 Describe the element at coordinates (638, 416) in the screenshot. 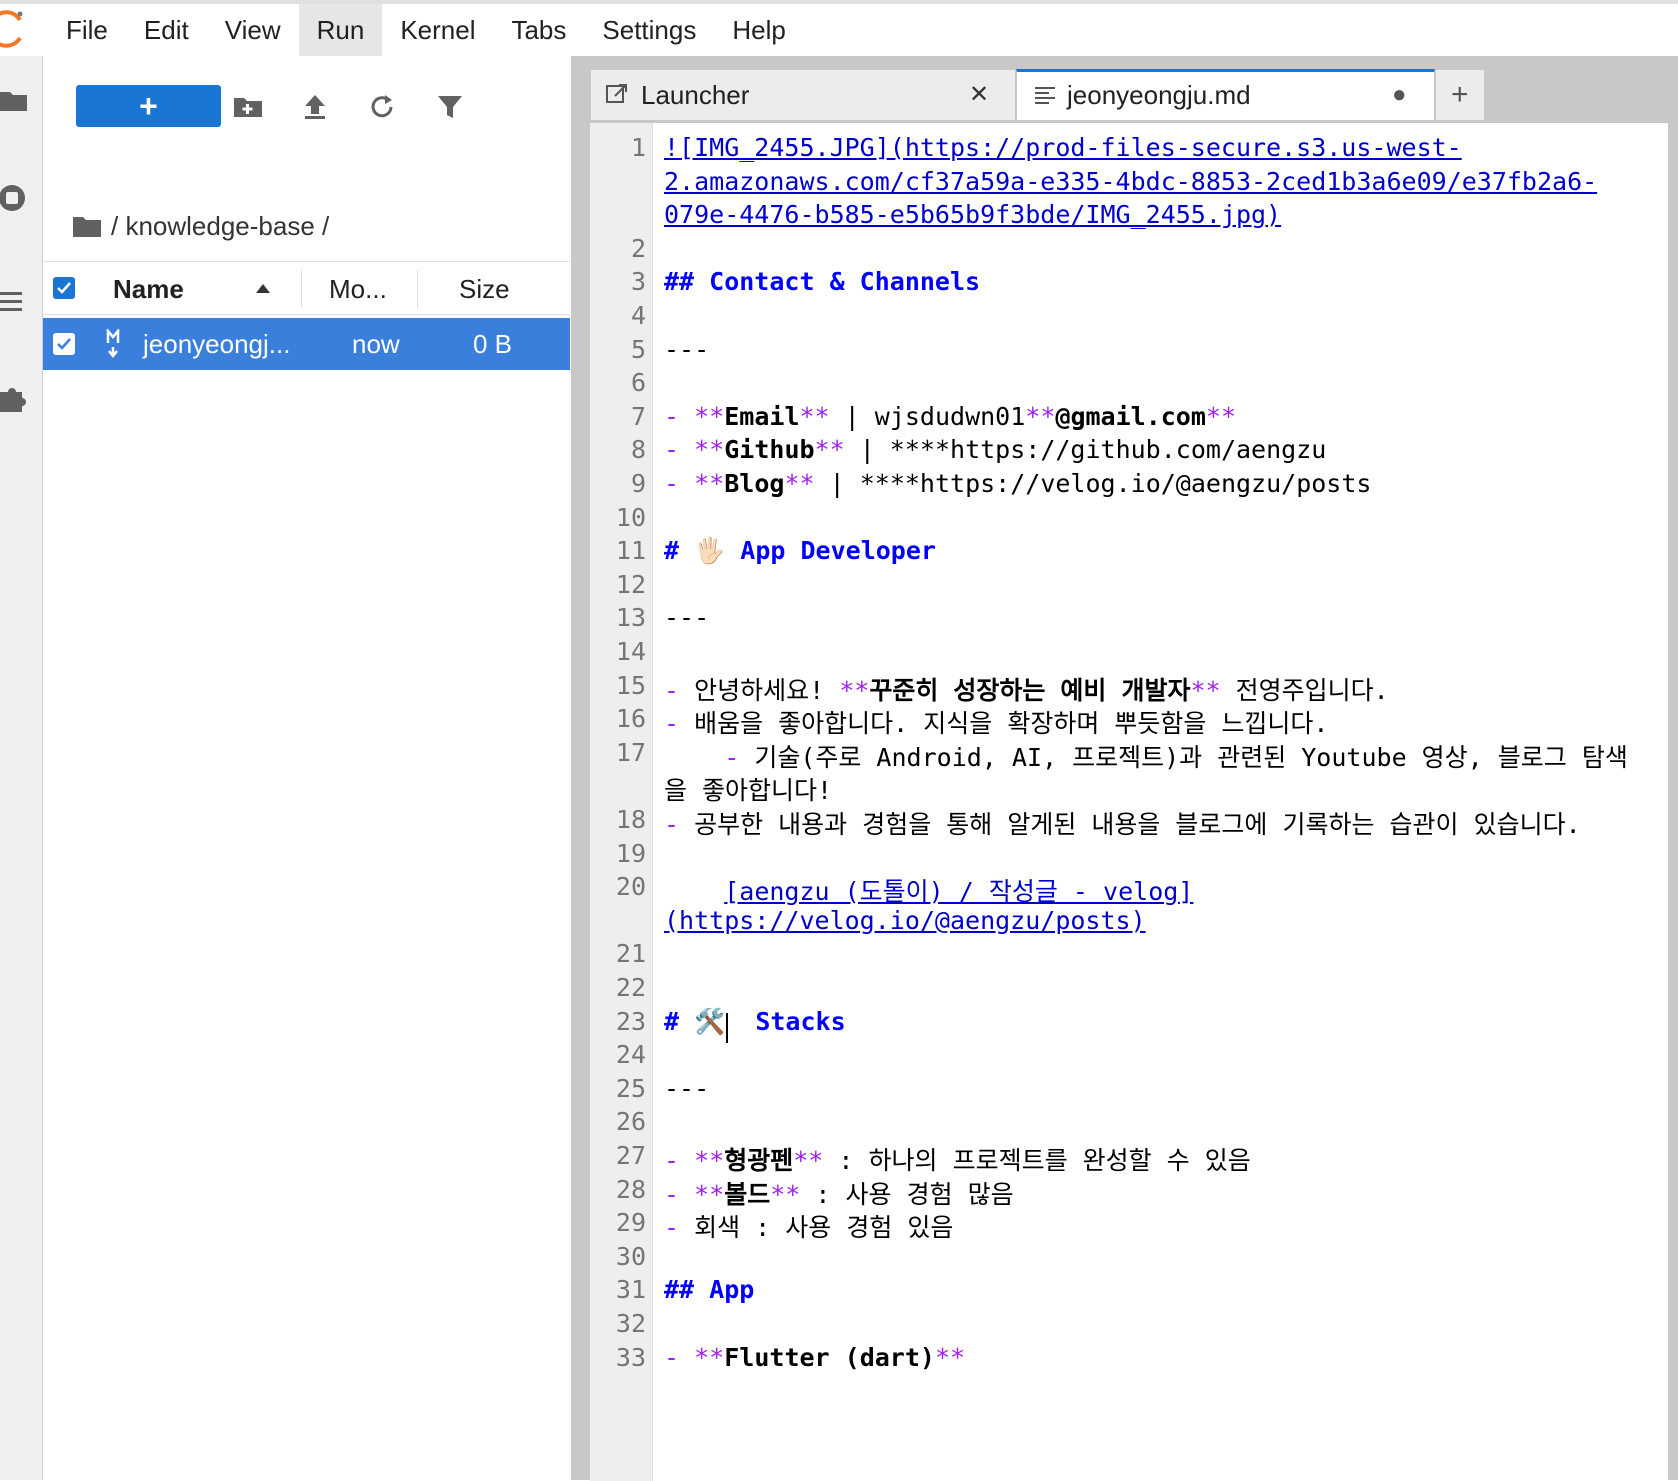

I see `line-number: 7` at that location.